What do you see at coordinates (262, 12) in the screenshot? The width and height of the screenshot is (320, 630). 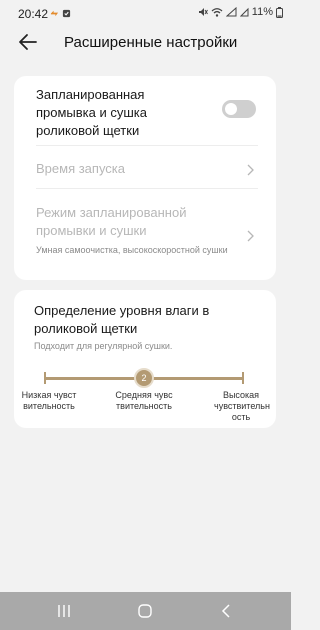 I see `battery-percent: 11%` at bounding box center [262, 12].